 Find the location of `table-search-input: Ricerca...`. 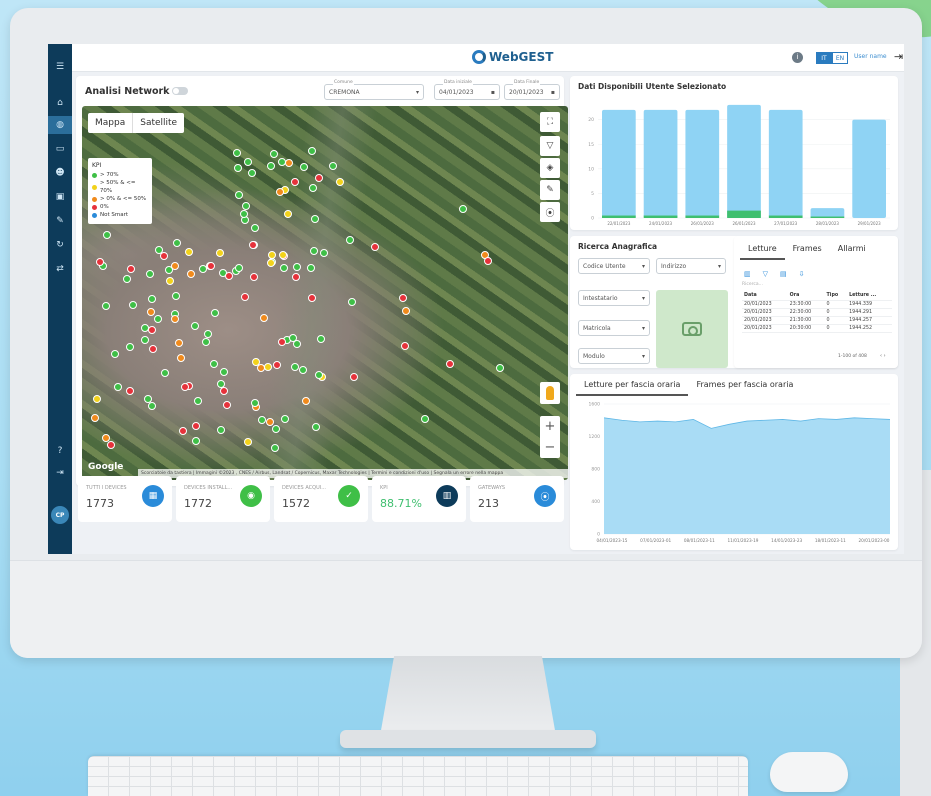

table-search-input: Ricerca... is located at coordinates (752, 284).